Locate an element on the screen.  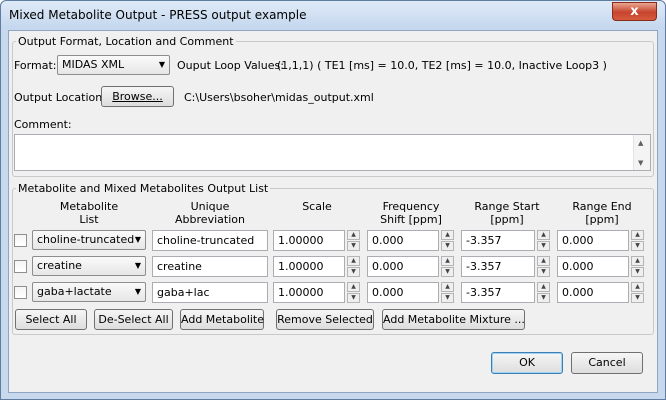
output-location-path: C:\Users\bsoher\midas_output.xml is located at coordinates (279, 97).